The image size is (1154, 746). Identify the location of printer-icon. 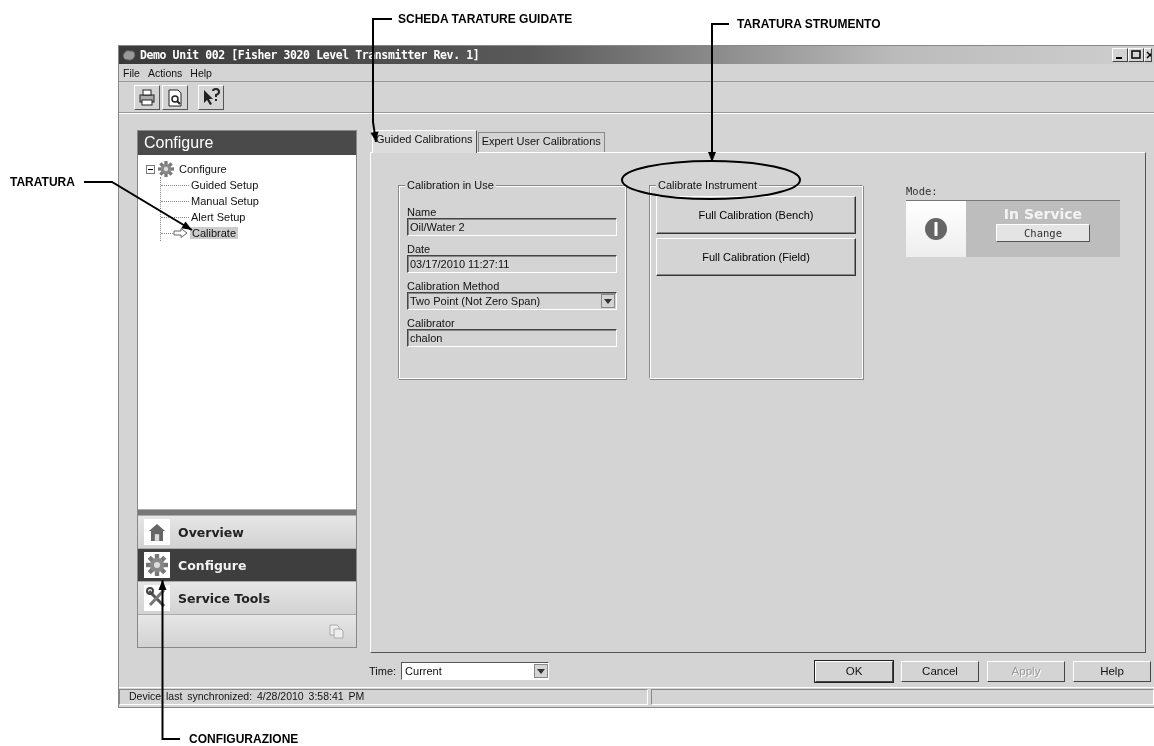
(147, 97).